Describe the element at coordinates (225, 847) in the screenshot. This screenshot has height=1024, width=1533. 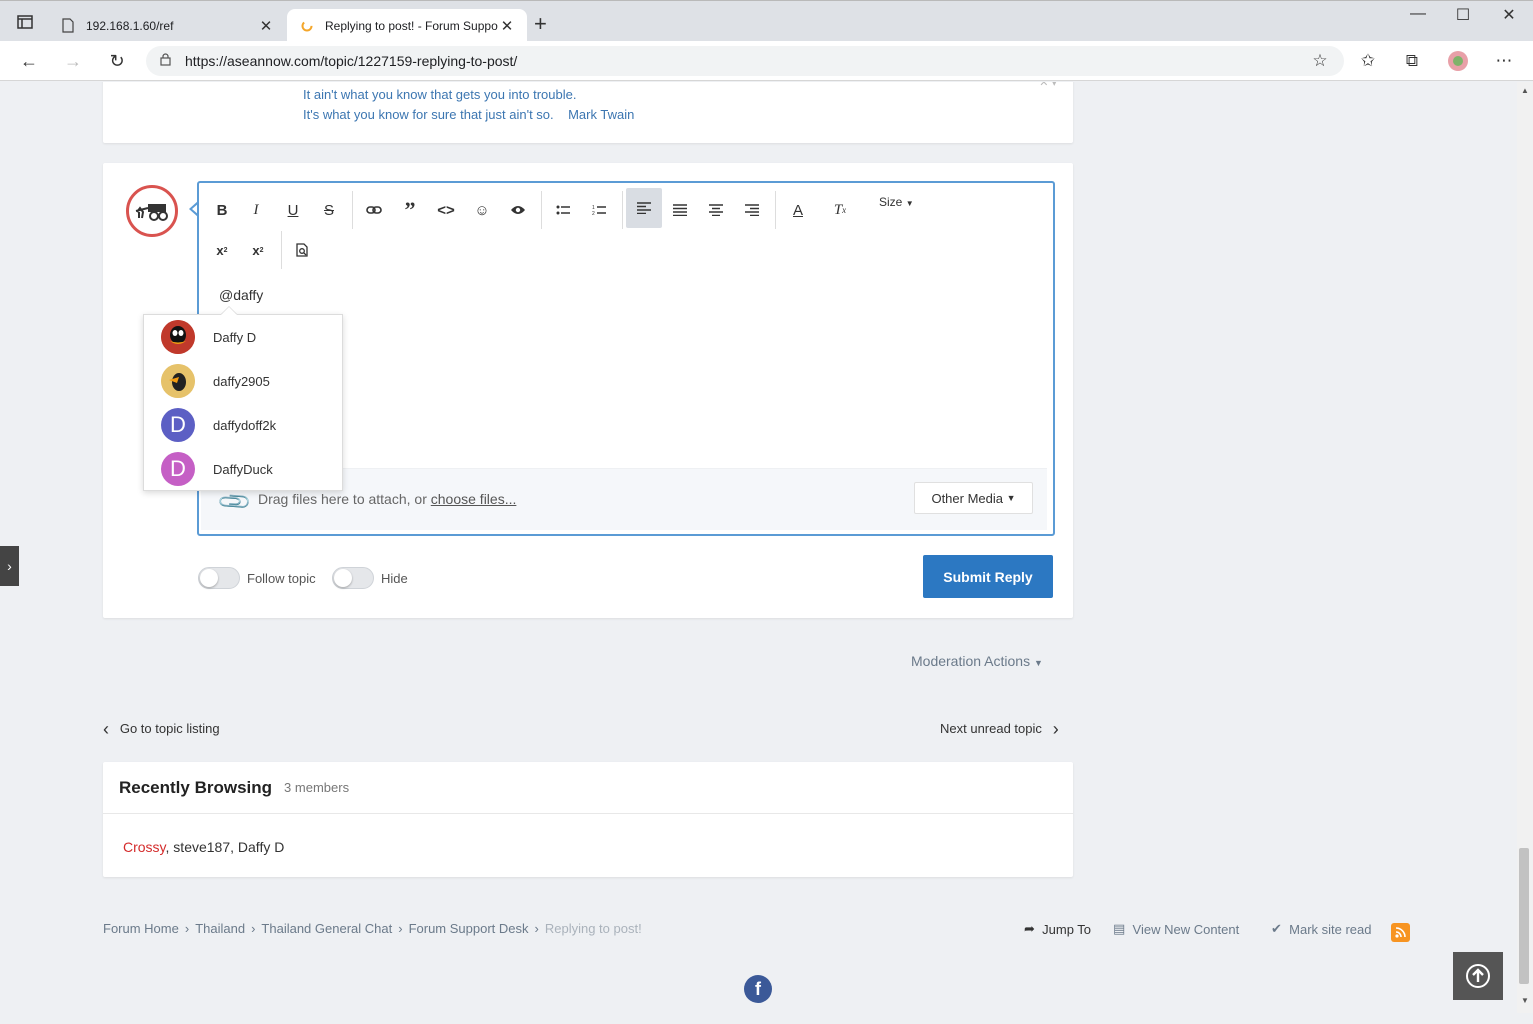
I see `member-list: , steve187, Daffy D` at that location.